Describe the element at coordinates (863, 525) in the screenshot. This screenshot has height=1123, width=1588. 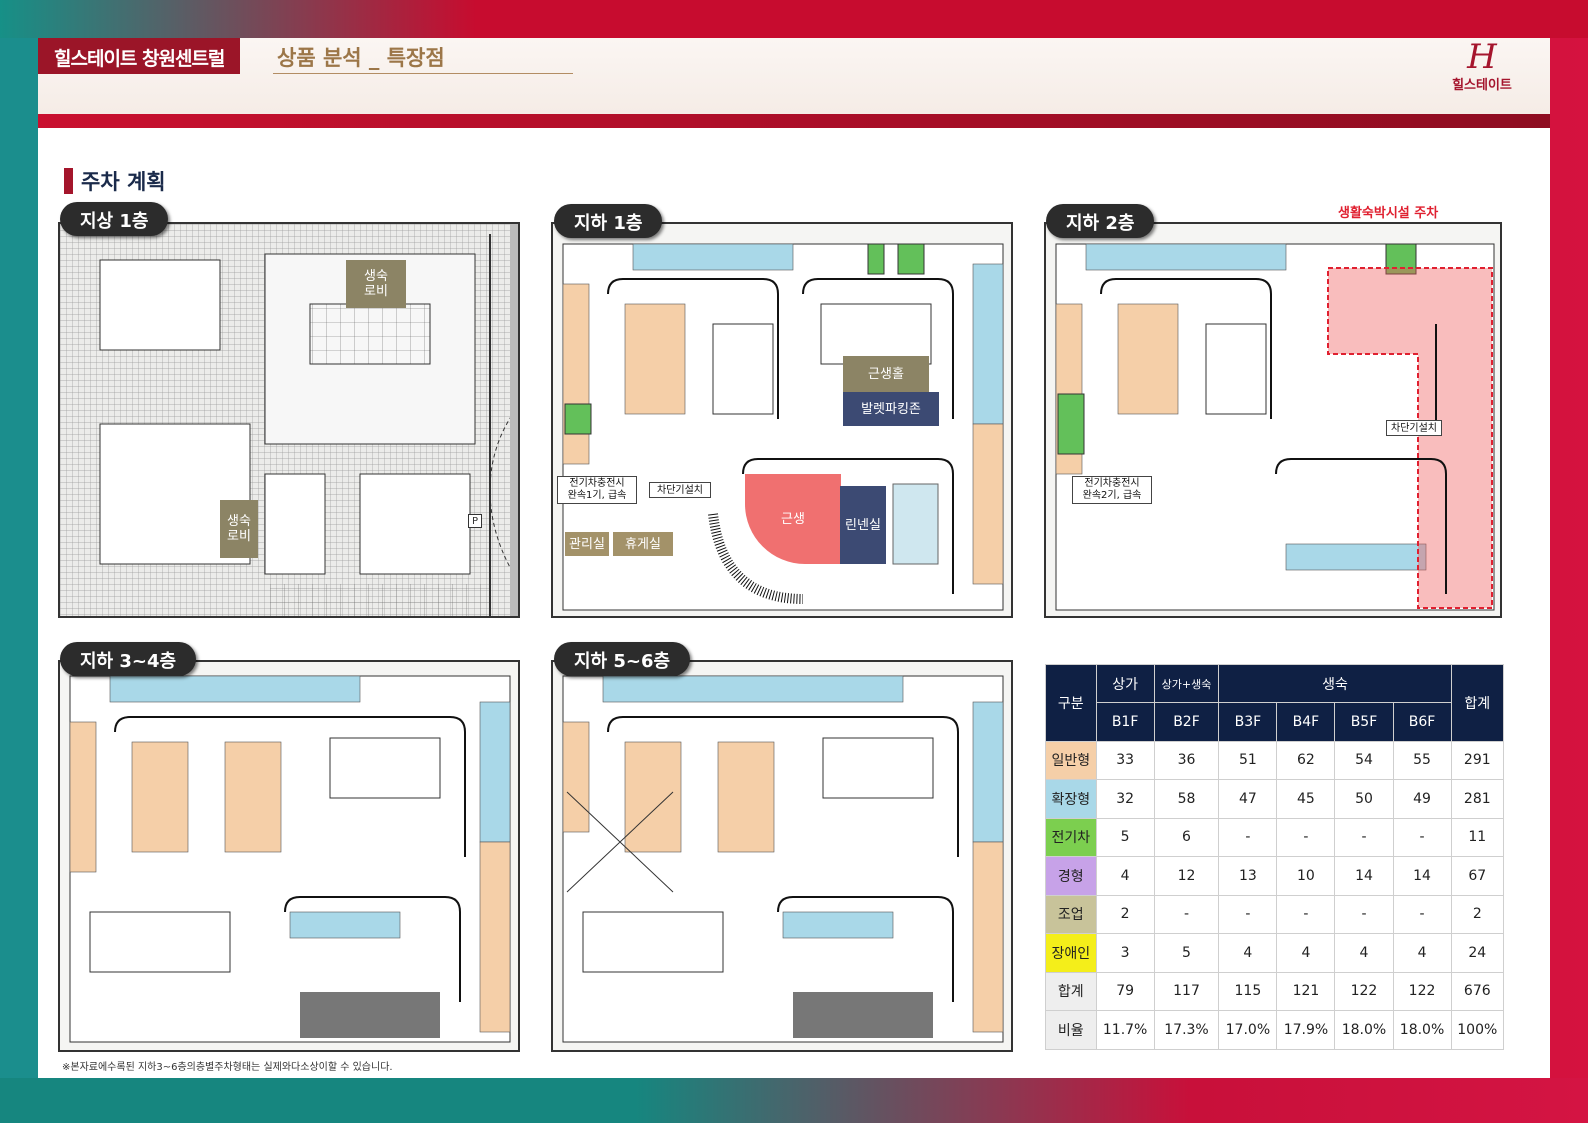
I see `linen-room: 린넨실` at that location.